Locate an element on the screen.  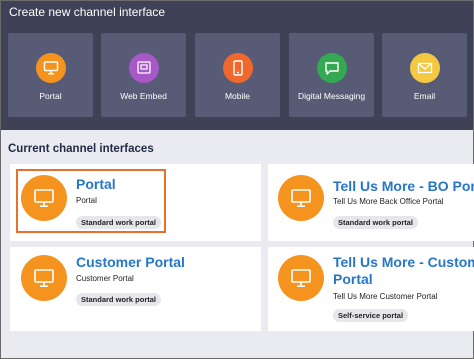
current-section-title: Current channel interfaces is located at coordinates (81, 149).